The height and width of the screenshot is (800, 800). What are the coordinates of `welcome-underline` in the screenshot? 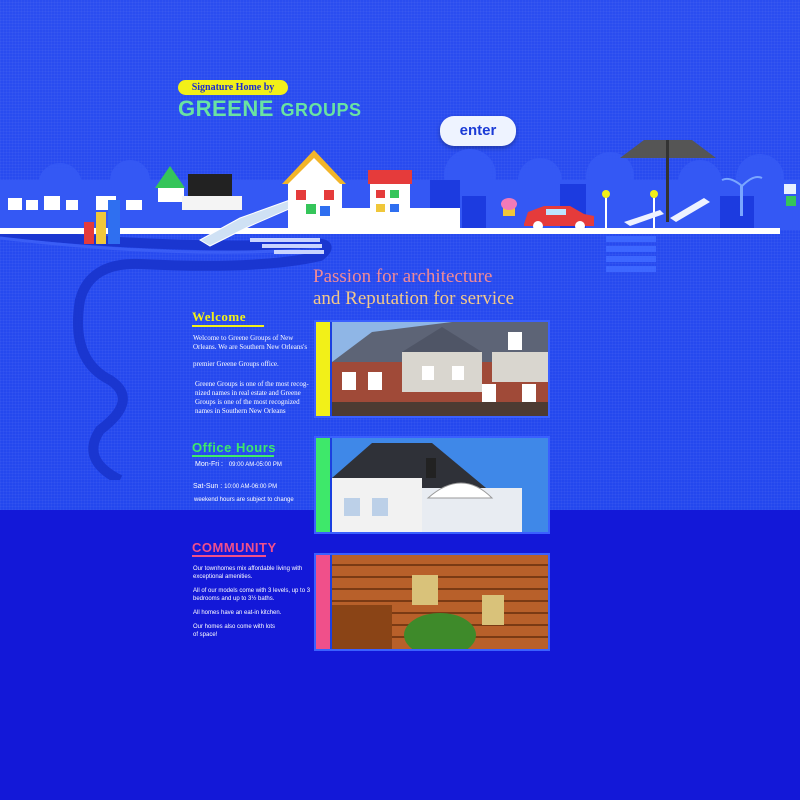 It's located at (228, 326).